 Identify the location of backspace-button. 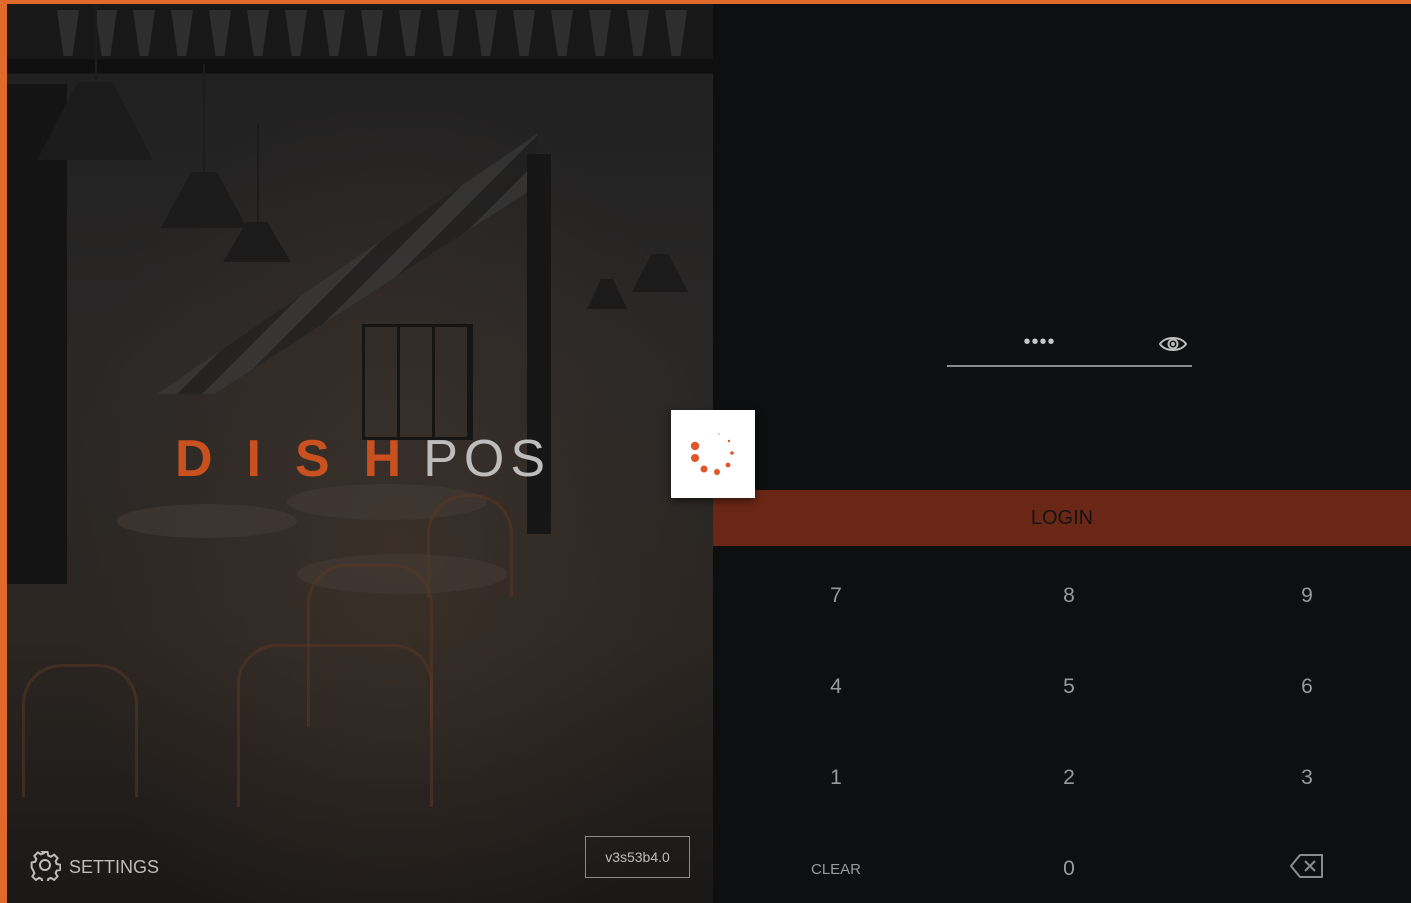
(1301, 863).